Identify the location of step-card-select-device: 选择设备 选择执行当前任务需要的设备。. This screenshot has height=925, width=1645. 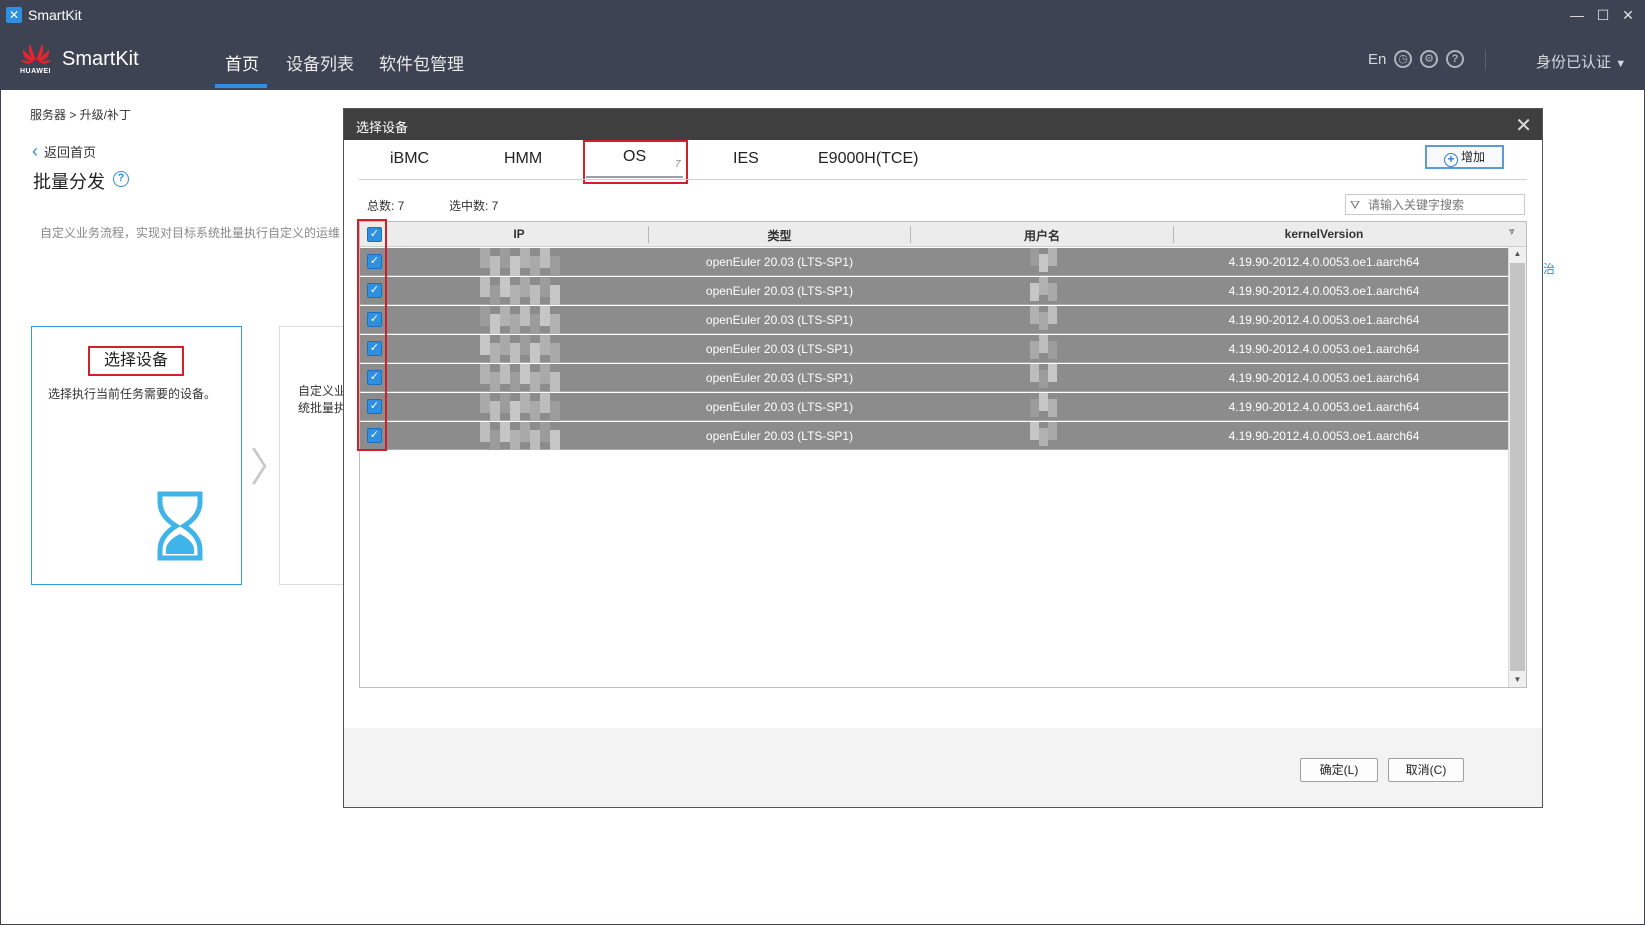
(136, 455).